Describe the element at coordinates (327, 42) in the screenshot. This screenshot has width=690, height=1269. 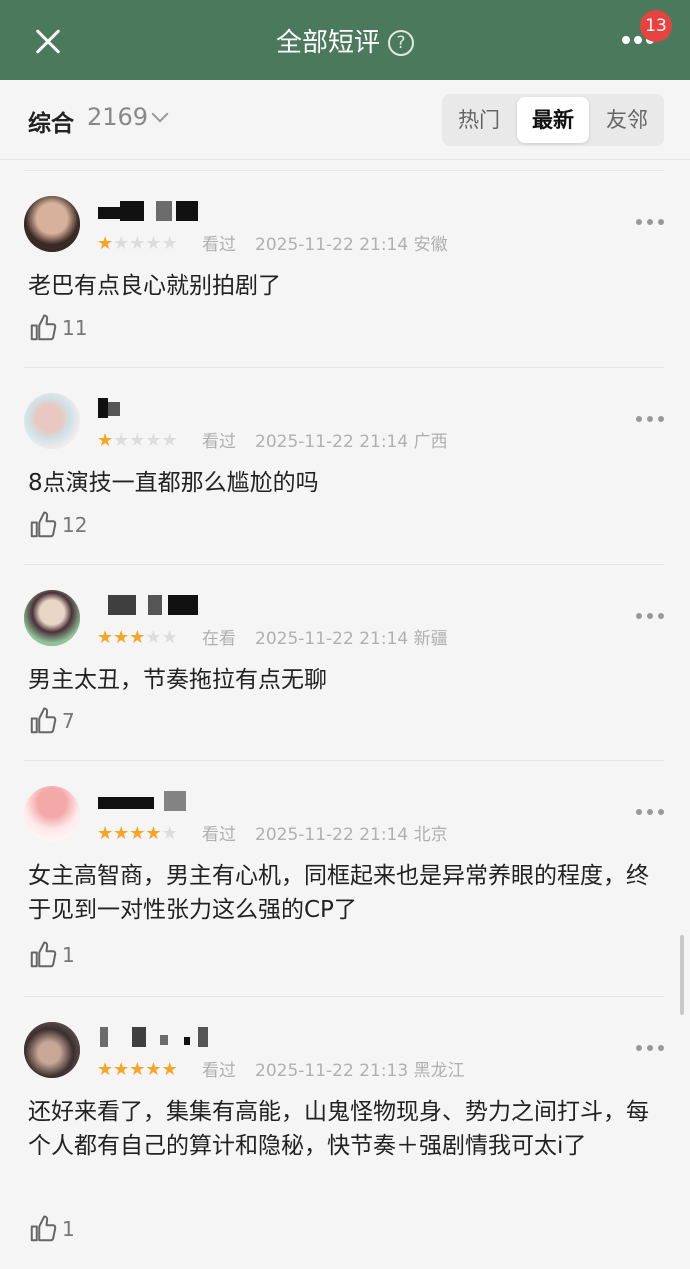
I see `page-title: 全部短评` at that location.